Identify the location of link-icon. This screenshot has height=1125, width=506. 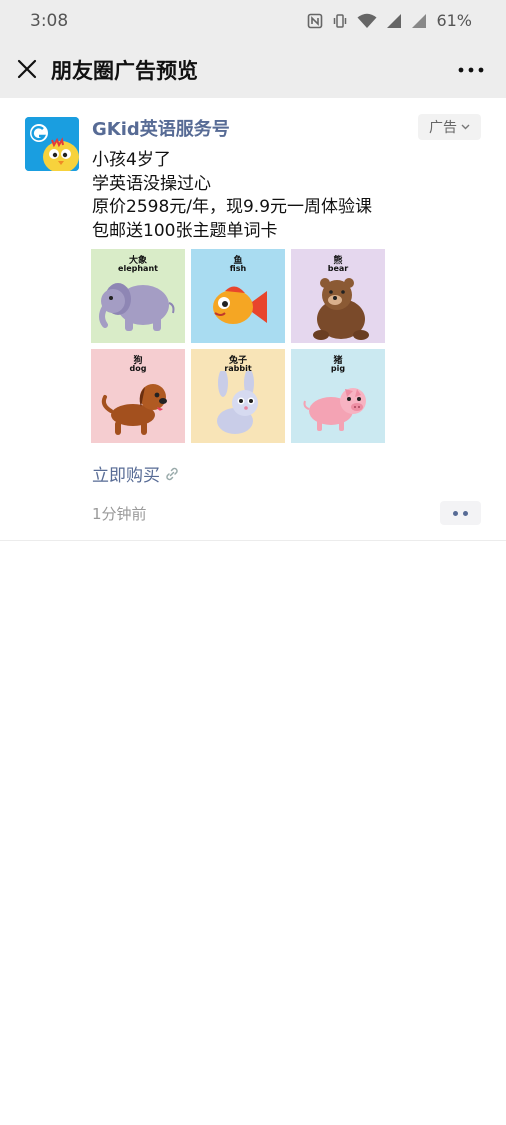
(172, 473).